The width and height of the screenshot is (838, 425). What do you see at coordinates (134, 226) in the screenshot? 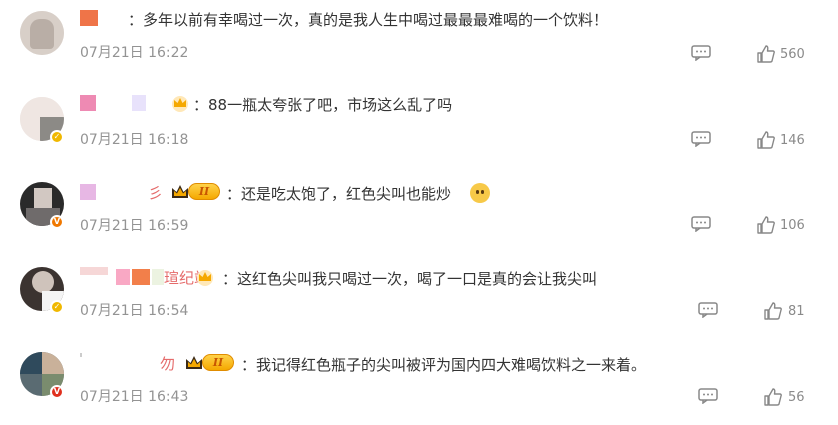
I see `timestamp: 07月21日 16:59` at bounding box center [134, 226].